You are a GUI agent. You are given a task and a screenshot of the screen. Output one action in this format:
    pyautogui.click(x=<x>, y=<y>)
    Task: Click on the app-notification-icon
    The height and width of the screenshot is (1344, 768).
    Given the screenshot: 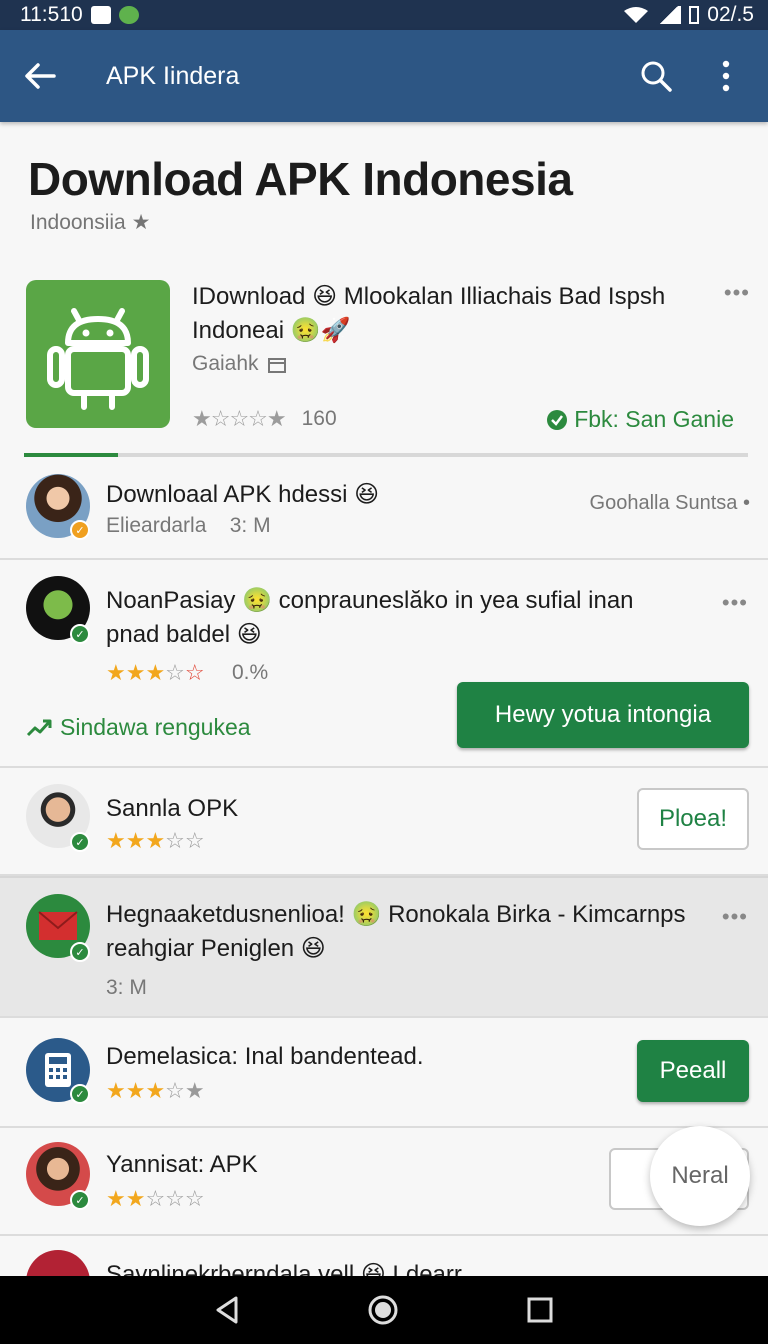 What is the action you would take?
    pyautogui.click(x=128, y=15)
    